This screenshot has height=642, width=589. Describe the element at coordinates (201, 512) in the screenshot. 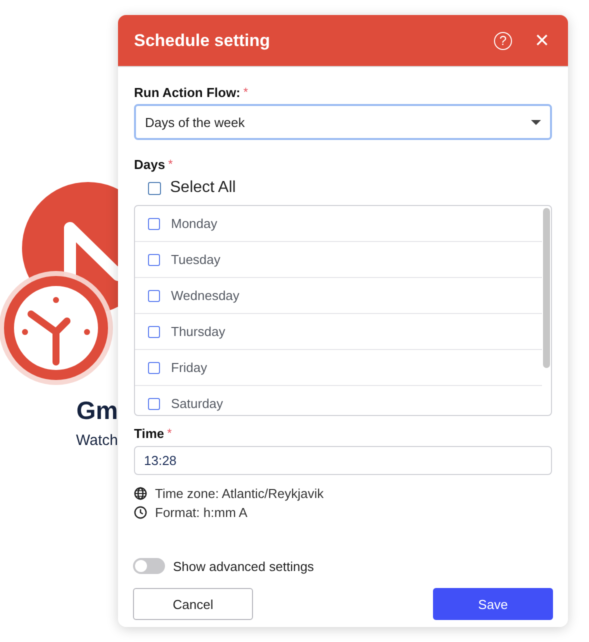

I see `format-text: Format: h:mm A` at that location.